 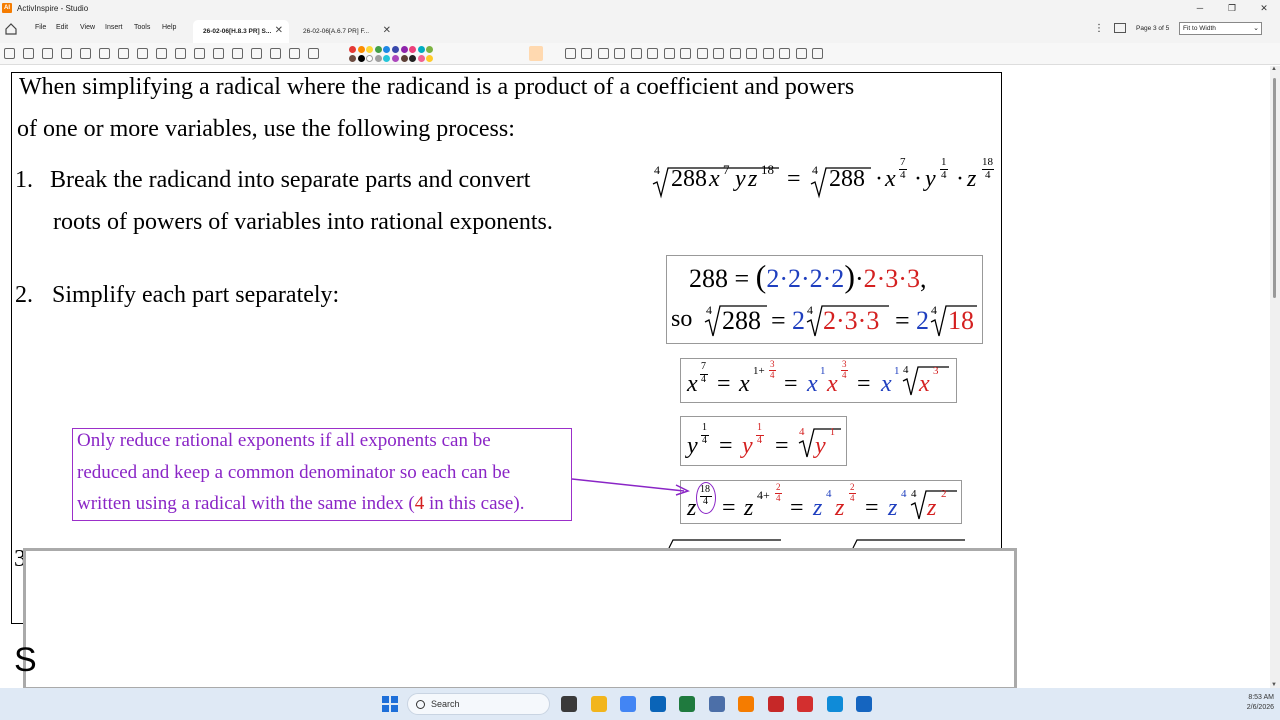 What do you see at coordinates (1120, 28) in the screenshot?
I see `page-view-icon` at bounding box center [1120, 28].